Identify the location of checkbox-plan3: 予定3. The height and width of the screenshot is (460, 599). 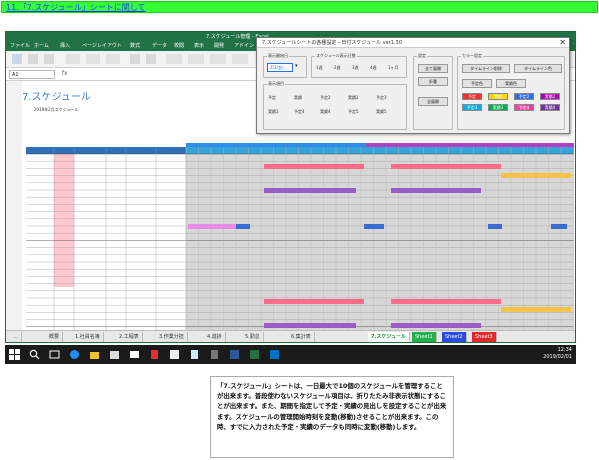
(381, 98).